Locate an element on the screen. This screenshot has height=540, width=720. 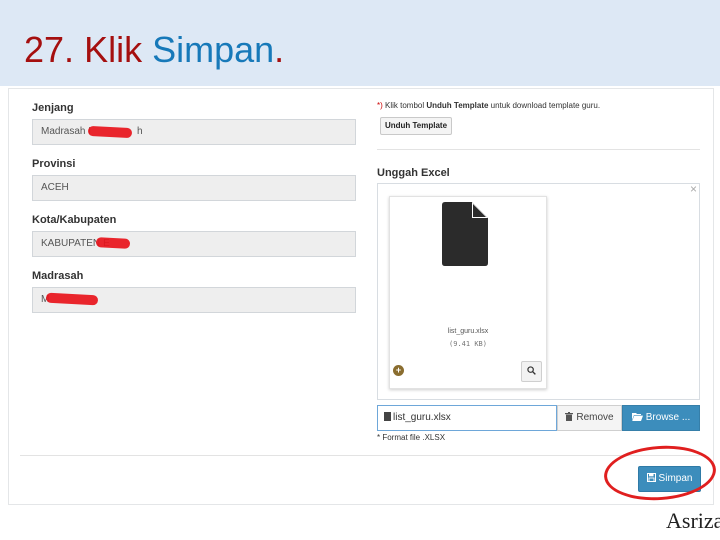
title-word-simpan: Simpan is located at coordinates (213, 49).